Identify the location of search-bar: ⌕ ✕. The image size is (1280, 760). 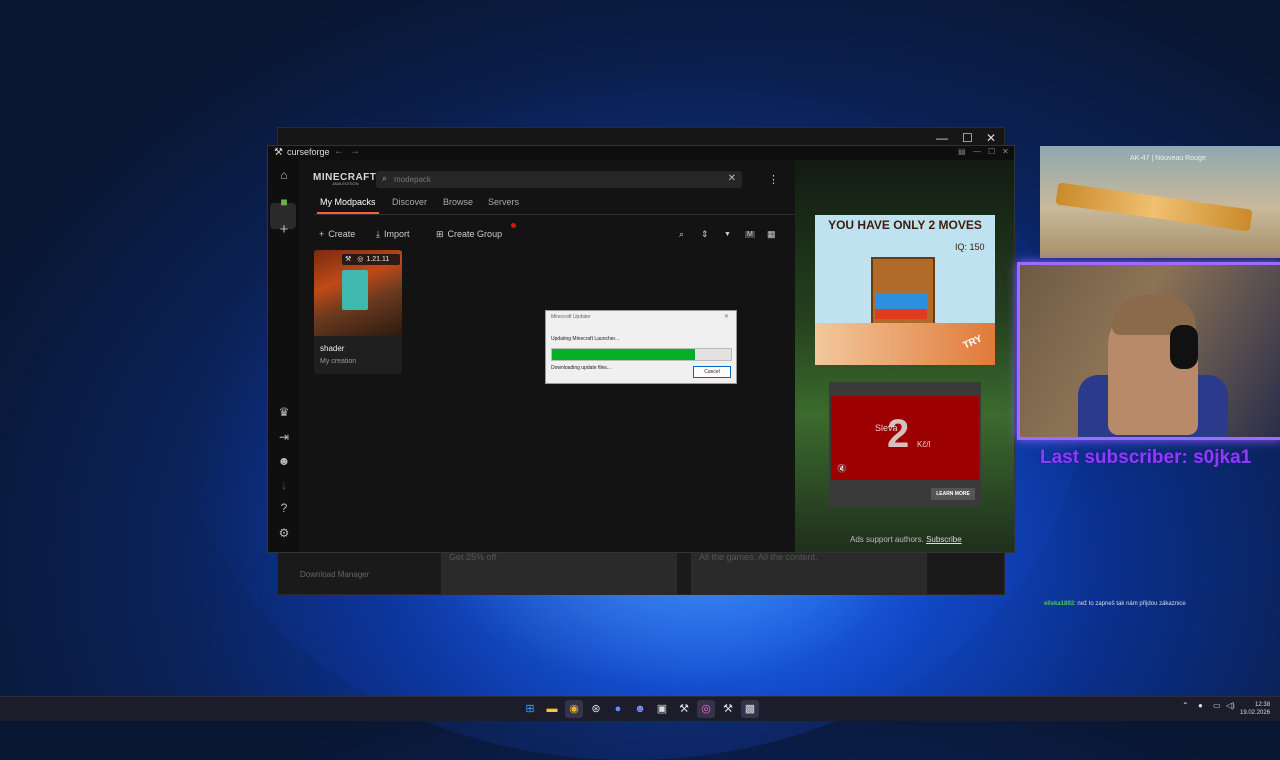
(559, 179).